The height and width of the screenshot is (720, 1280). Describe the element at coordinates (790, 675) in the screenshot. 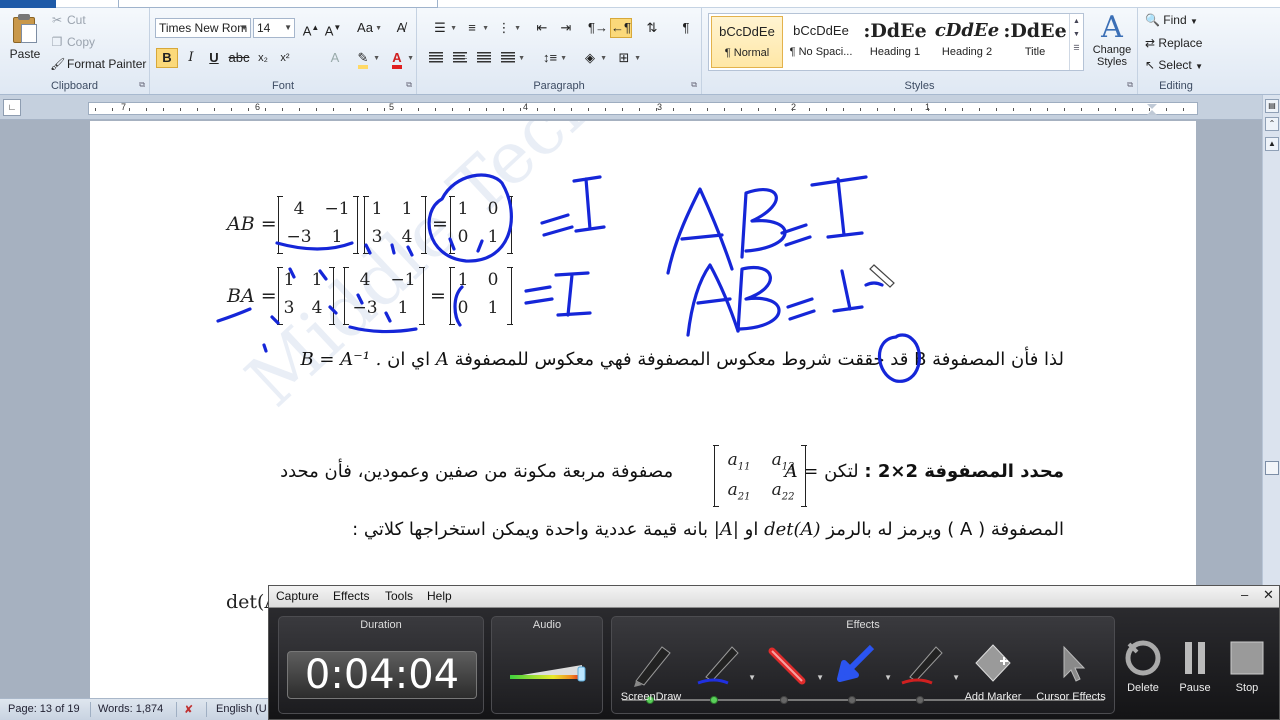

I see `highlighter-tool: ▼` at that location.